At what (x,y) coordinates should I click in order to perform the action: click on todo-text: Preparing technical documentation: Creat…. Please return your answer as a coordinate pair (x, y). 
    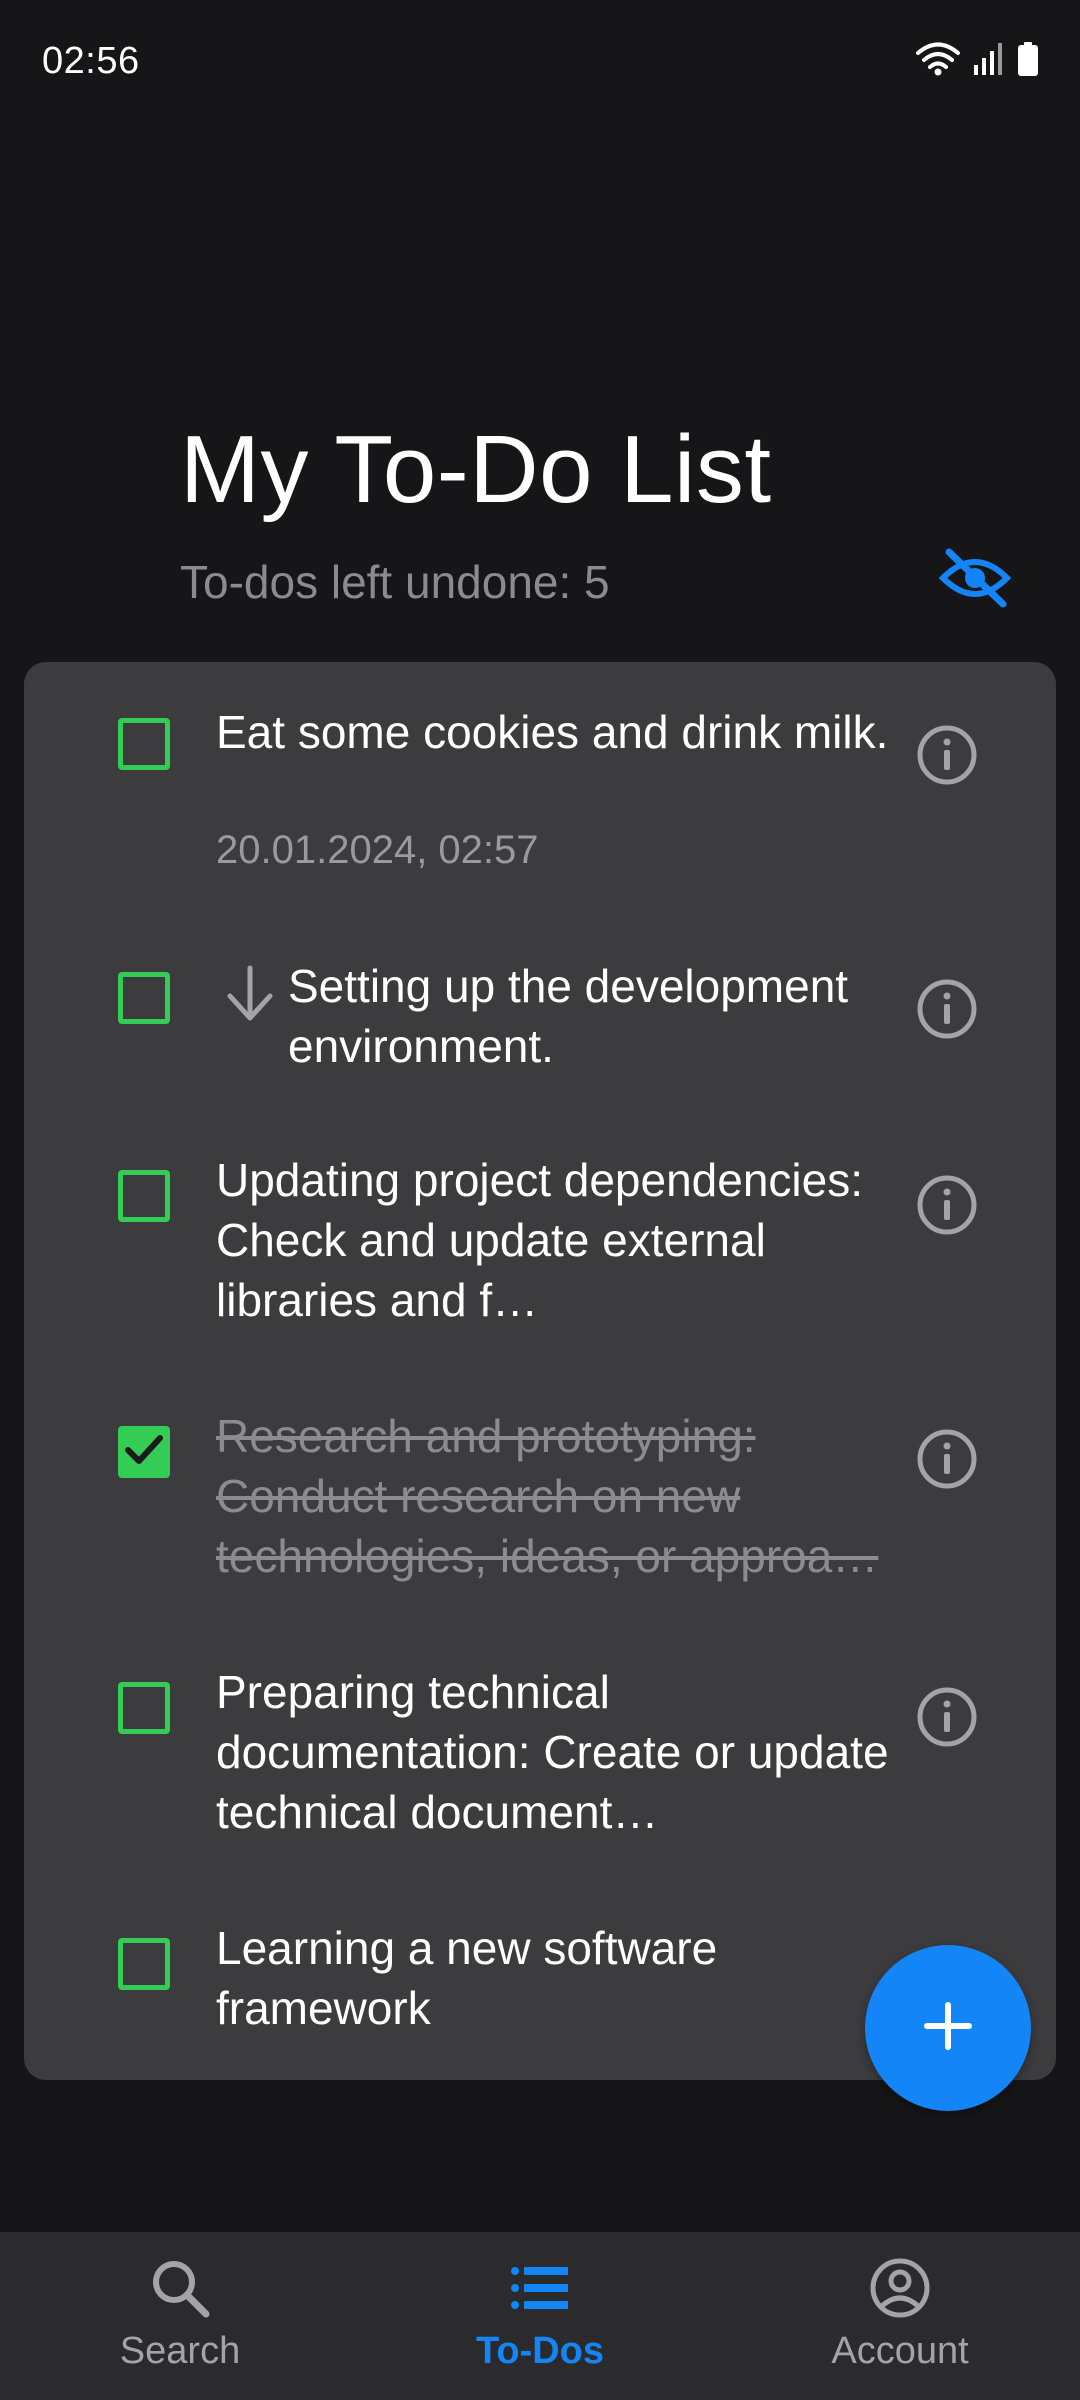
    Looking at the image, I should click on (552, 1752).